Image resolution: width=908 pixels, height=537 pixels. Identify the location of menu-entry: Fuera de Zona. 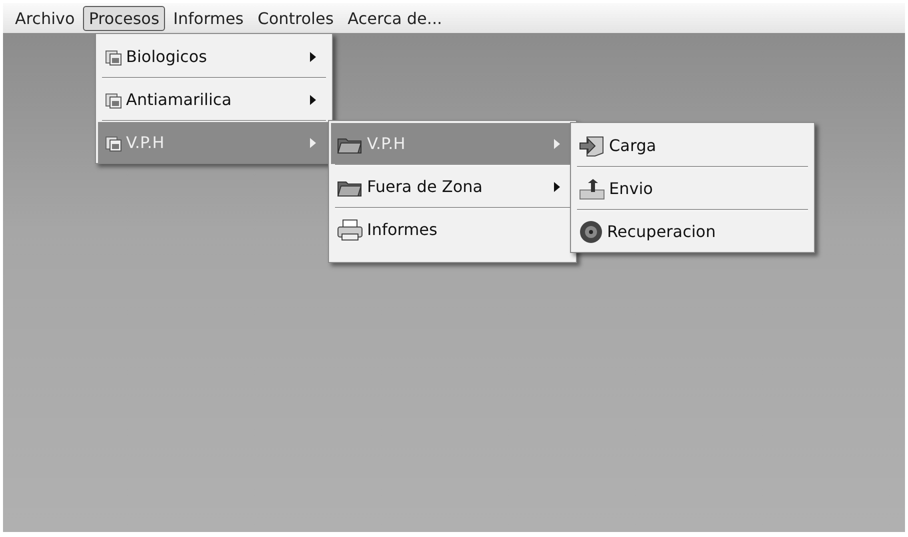
(452, 186).